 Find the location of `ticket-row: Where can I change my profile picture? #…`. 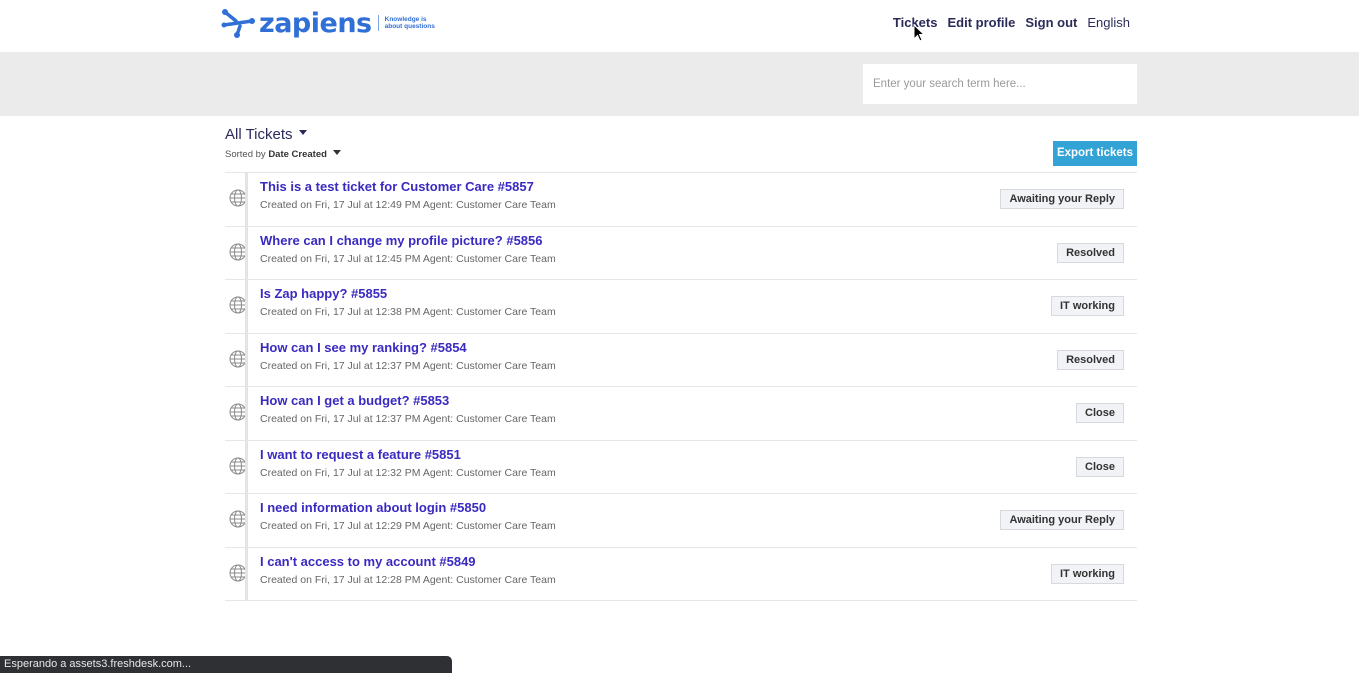

ticket-row: Where can I change my profile picture? #… is located at coordinates (681, 253).